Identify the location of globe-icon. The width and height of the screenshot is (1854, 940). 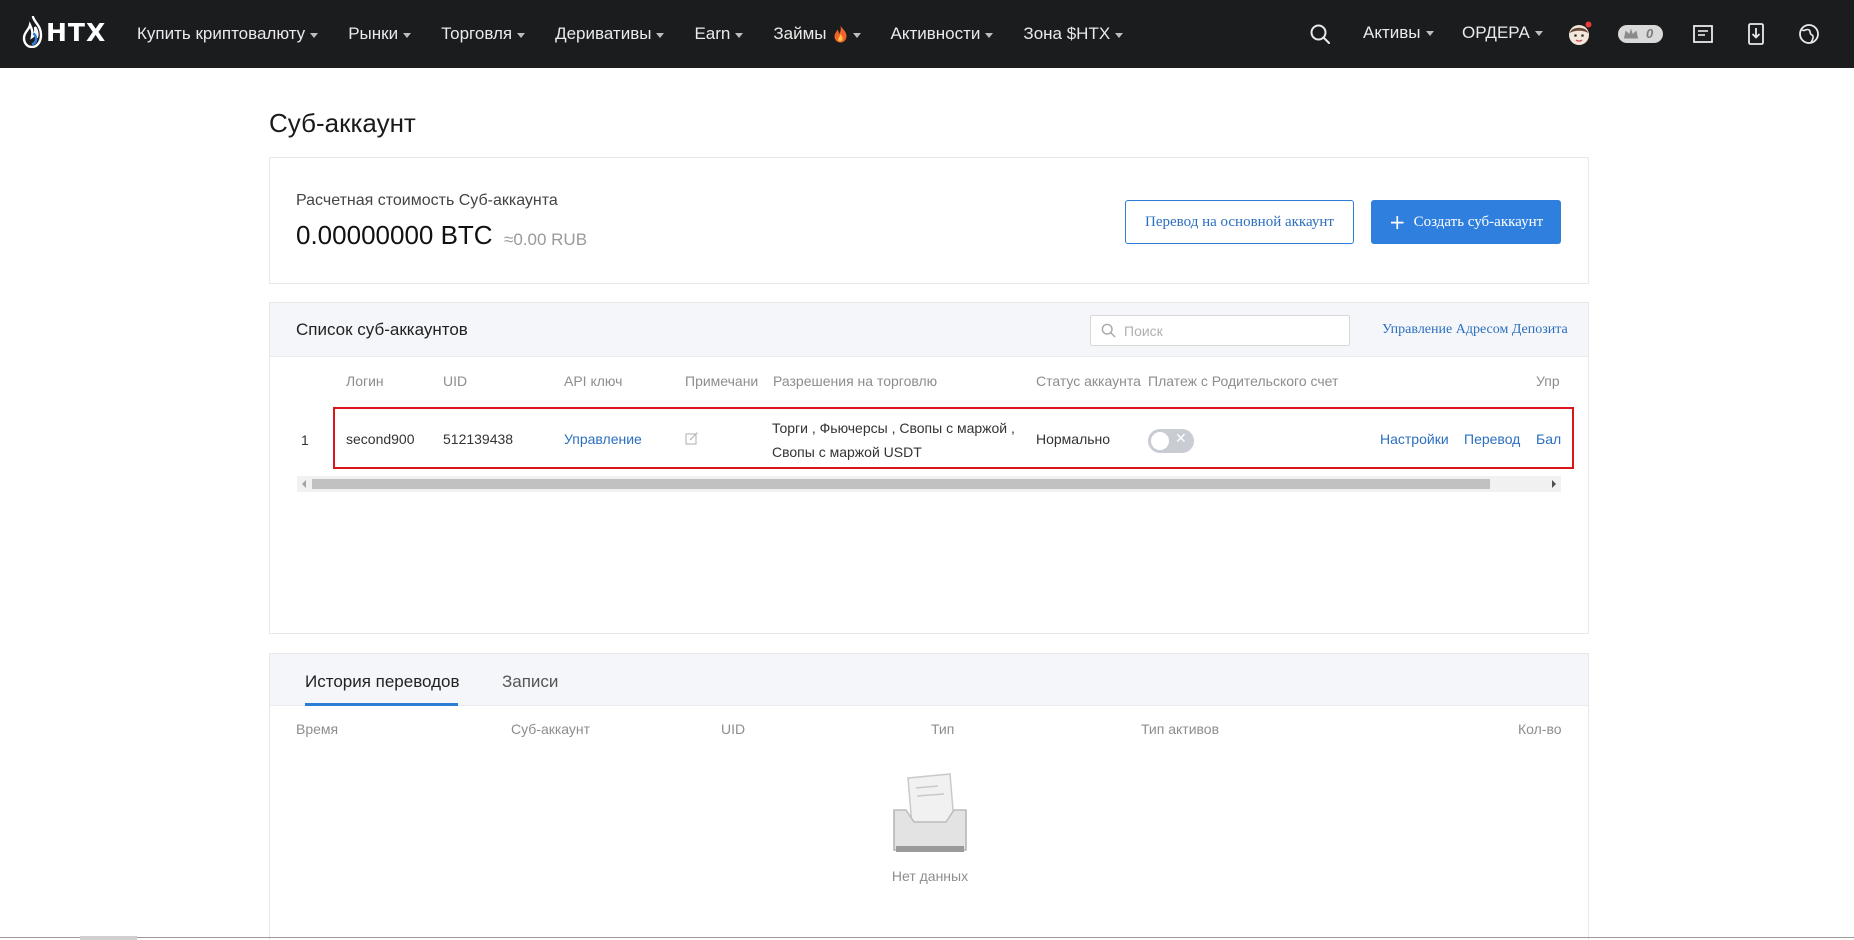
(1809, 34).